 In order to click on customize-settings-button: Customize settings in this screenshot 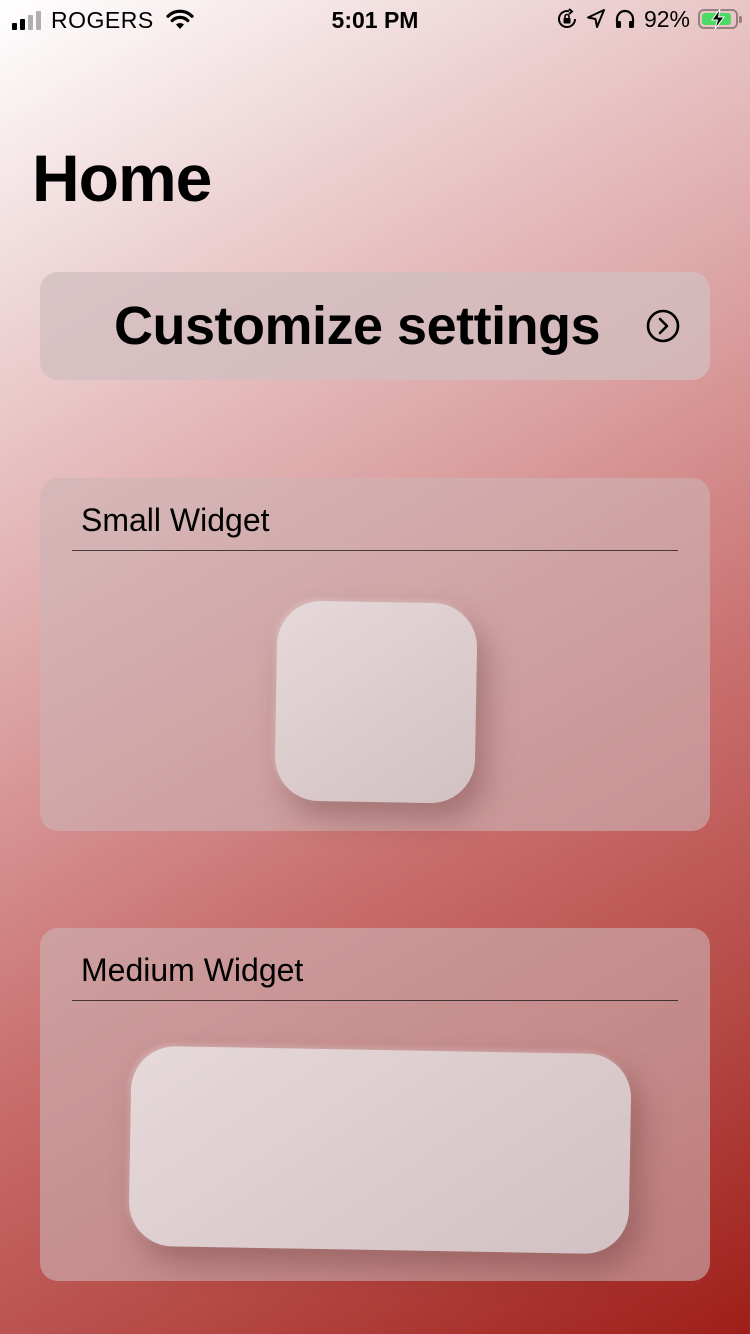, I will do `click(375, 326)`.